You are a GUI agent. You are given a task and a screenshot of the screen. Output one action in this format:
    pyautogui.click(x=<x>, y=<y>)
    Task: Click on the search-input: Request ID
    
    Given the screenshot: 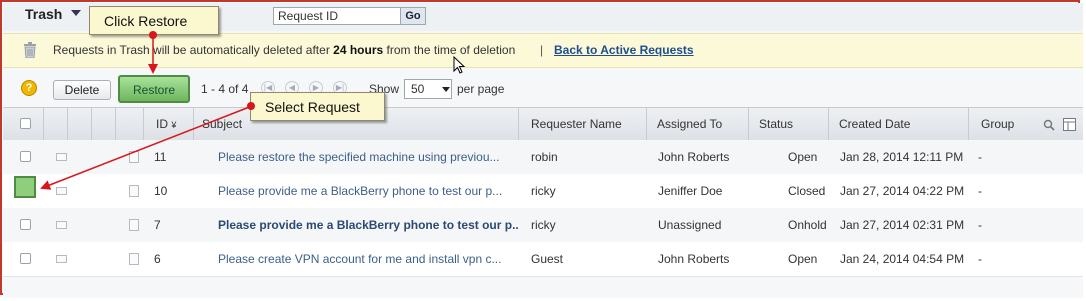 What is the action you would take?
    pyautogui.click(x=337, y=16)
    